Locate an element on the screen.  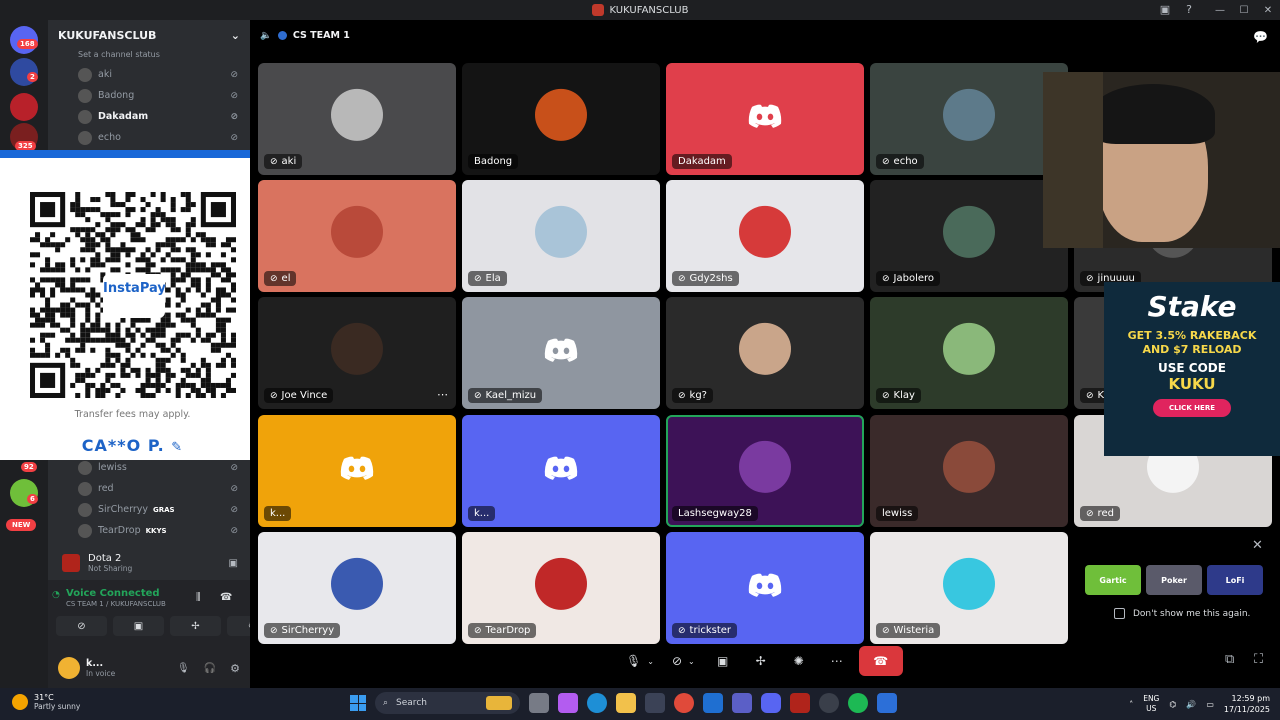
clock: 12:59 pm 17/11/2025 is located at coordinates (1247, 704).